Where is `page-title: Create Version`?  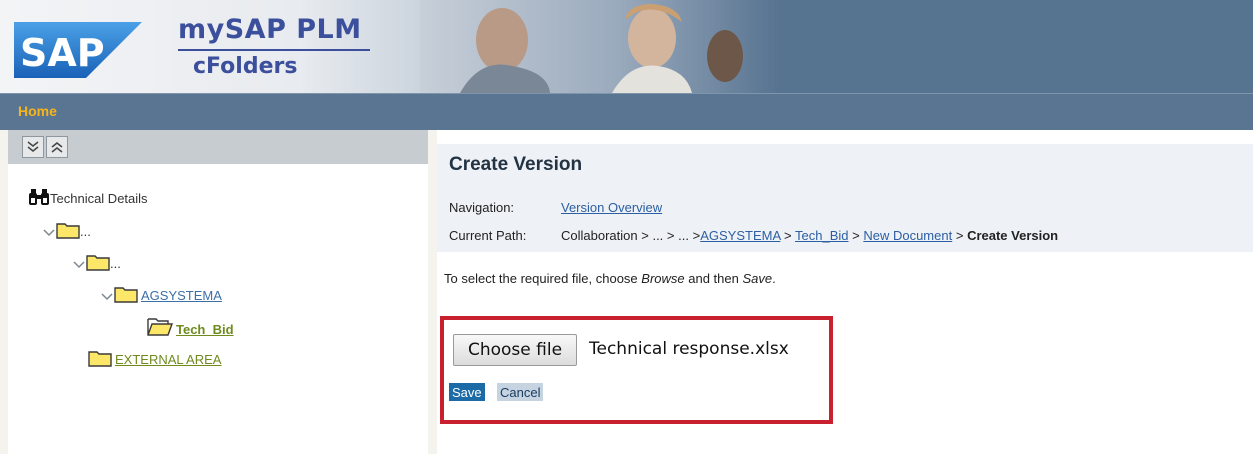
page-title: Create Version is located at coordinates (516, 164).